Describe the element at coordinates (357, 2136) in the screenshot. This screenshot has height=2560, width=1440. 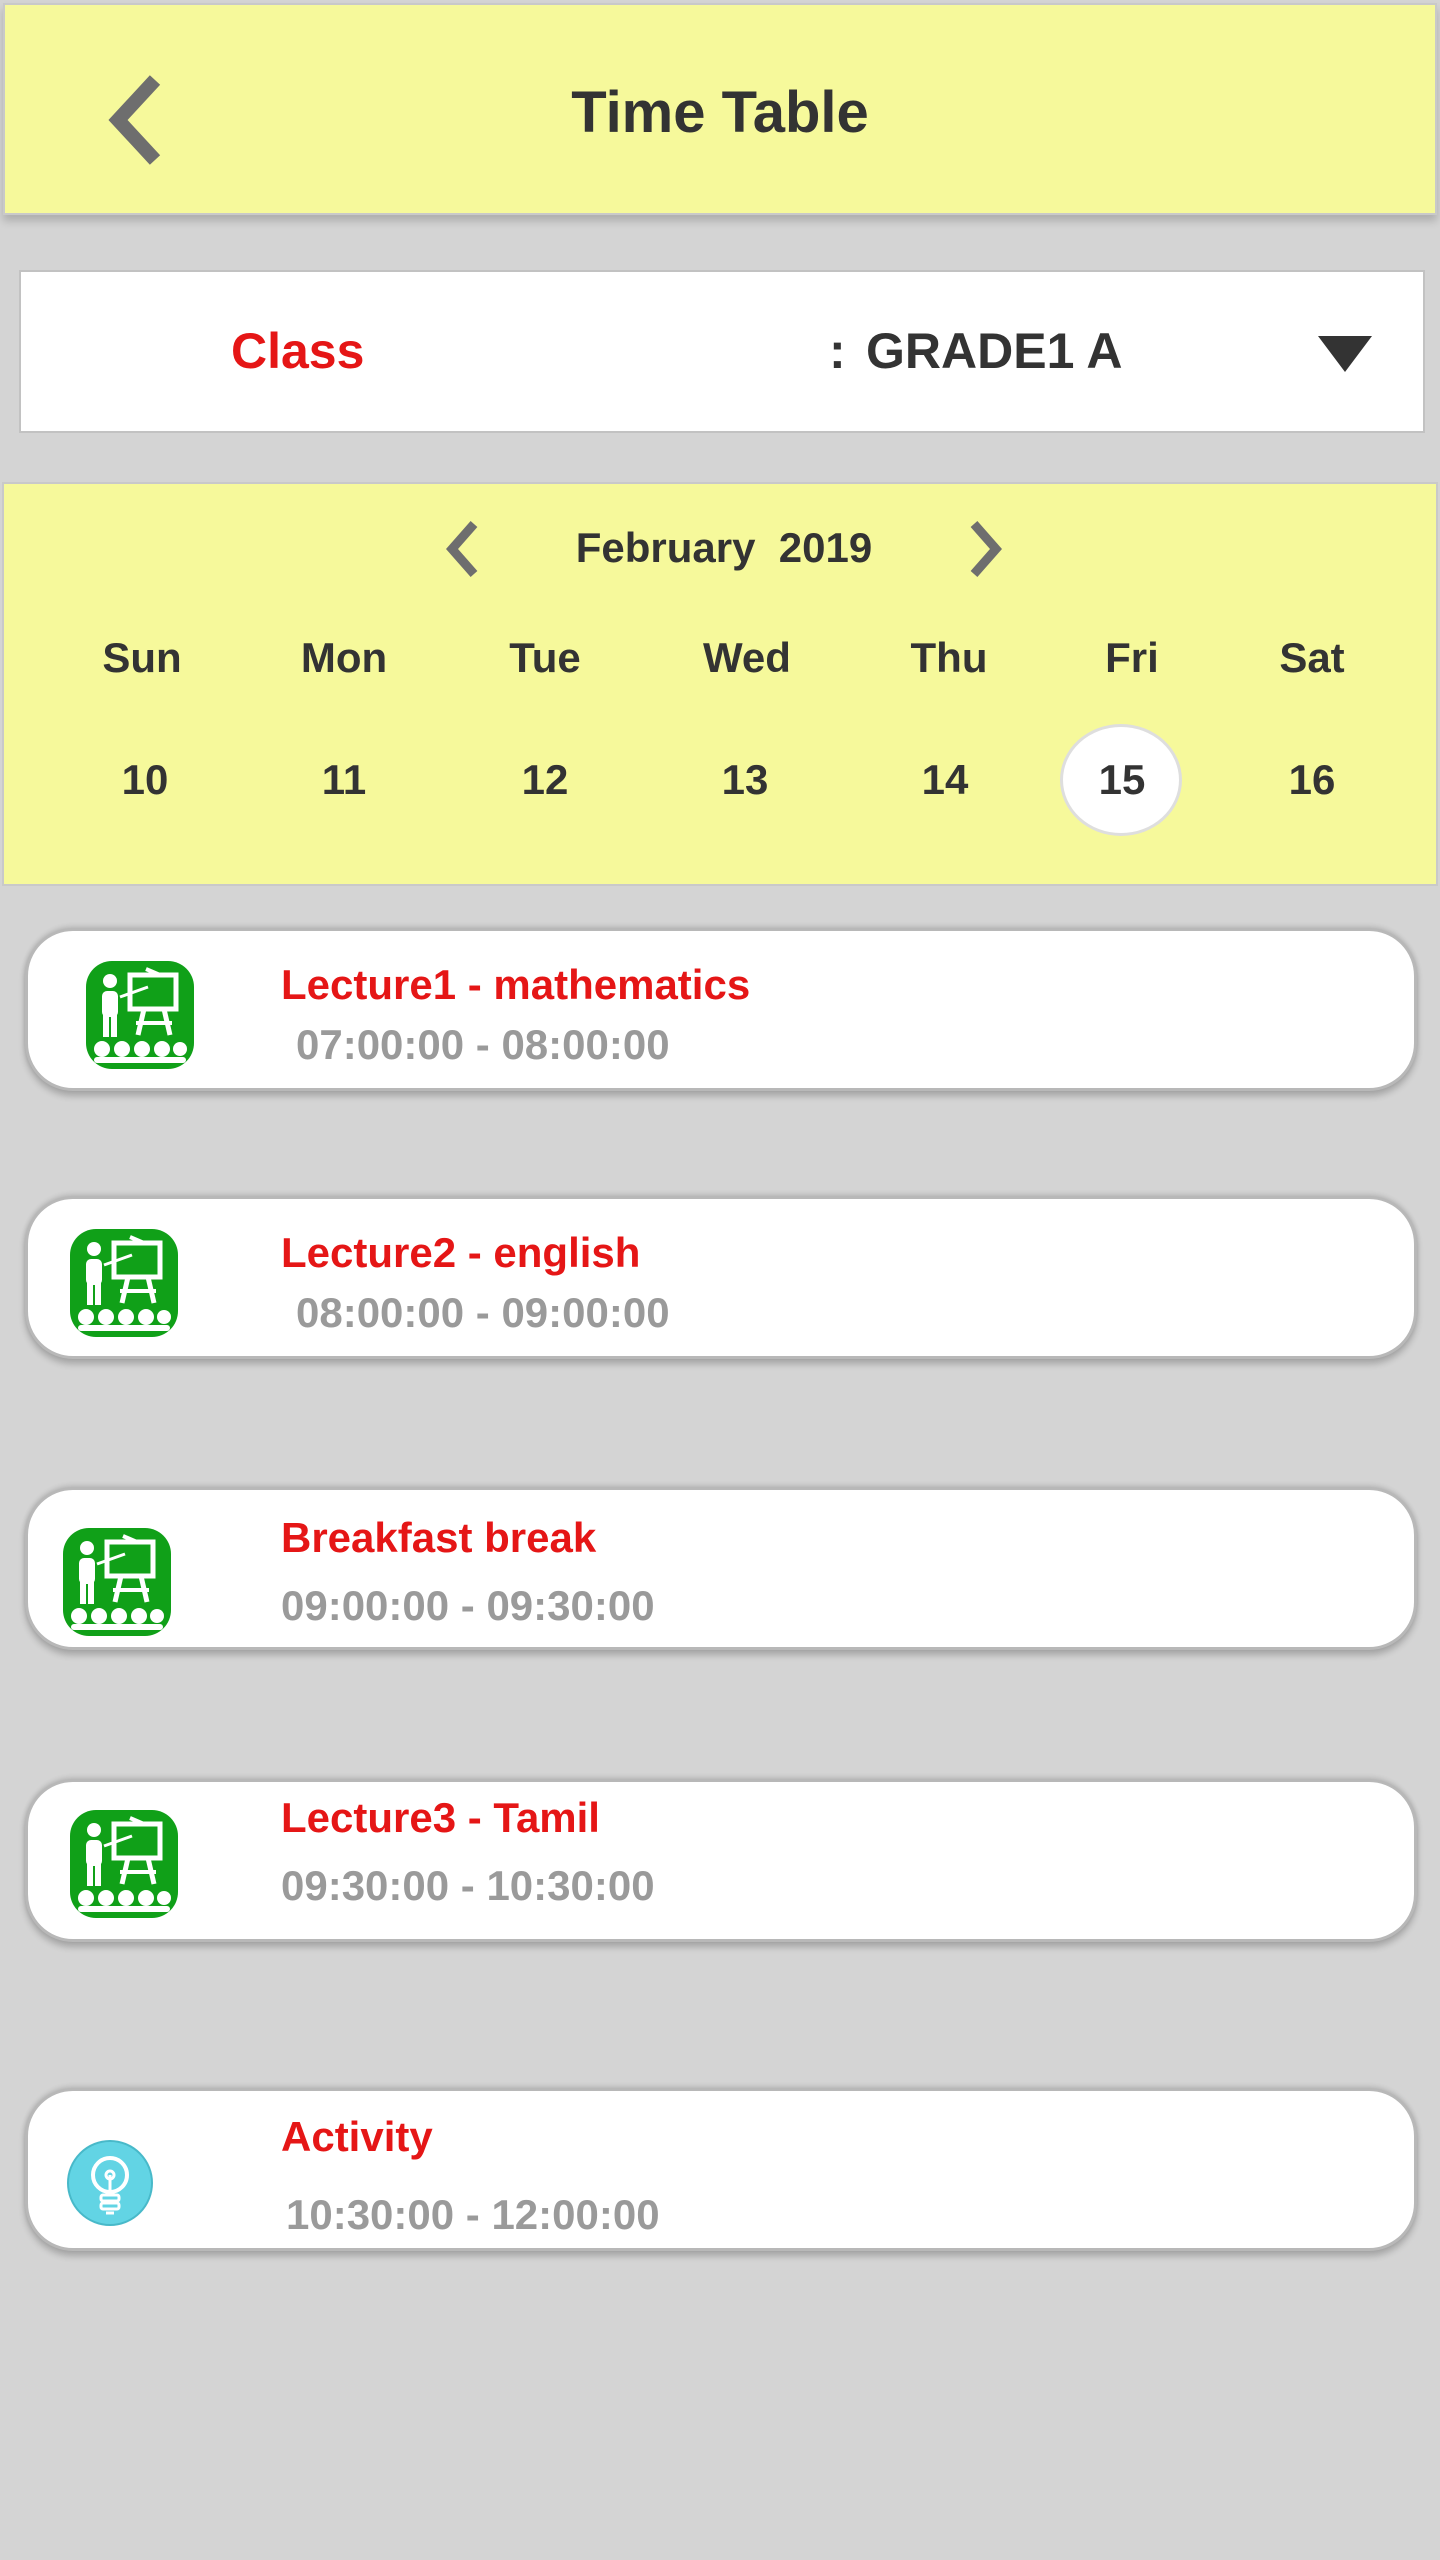
I see `schedule-item-title: Activity` at that location.